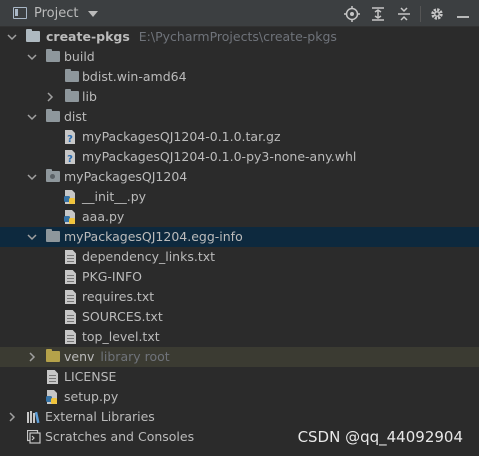  I want to click on scratches-icon, so click(33, 436).